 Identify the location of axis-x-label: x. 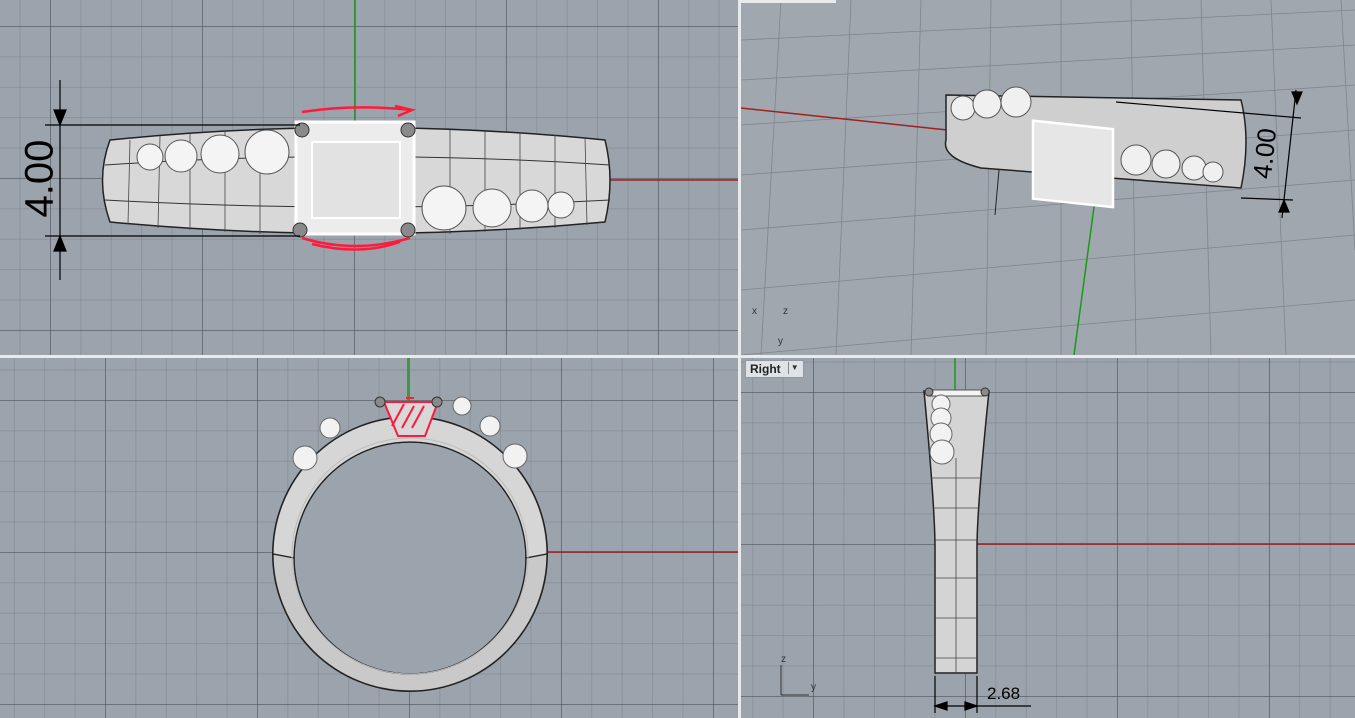
(754, 311).